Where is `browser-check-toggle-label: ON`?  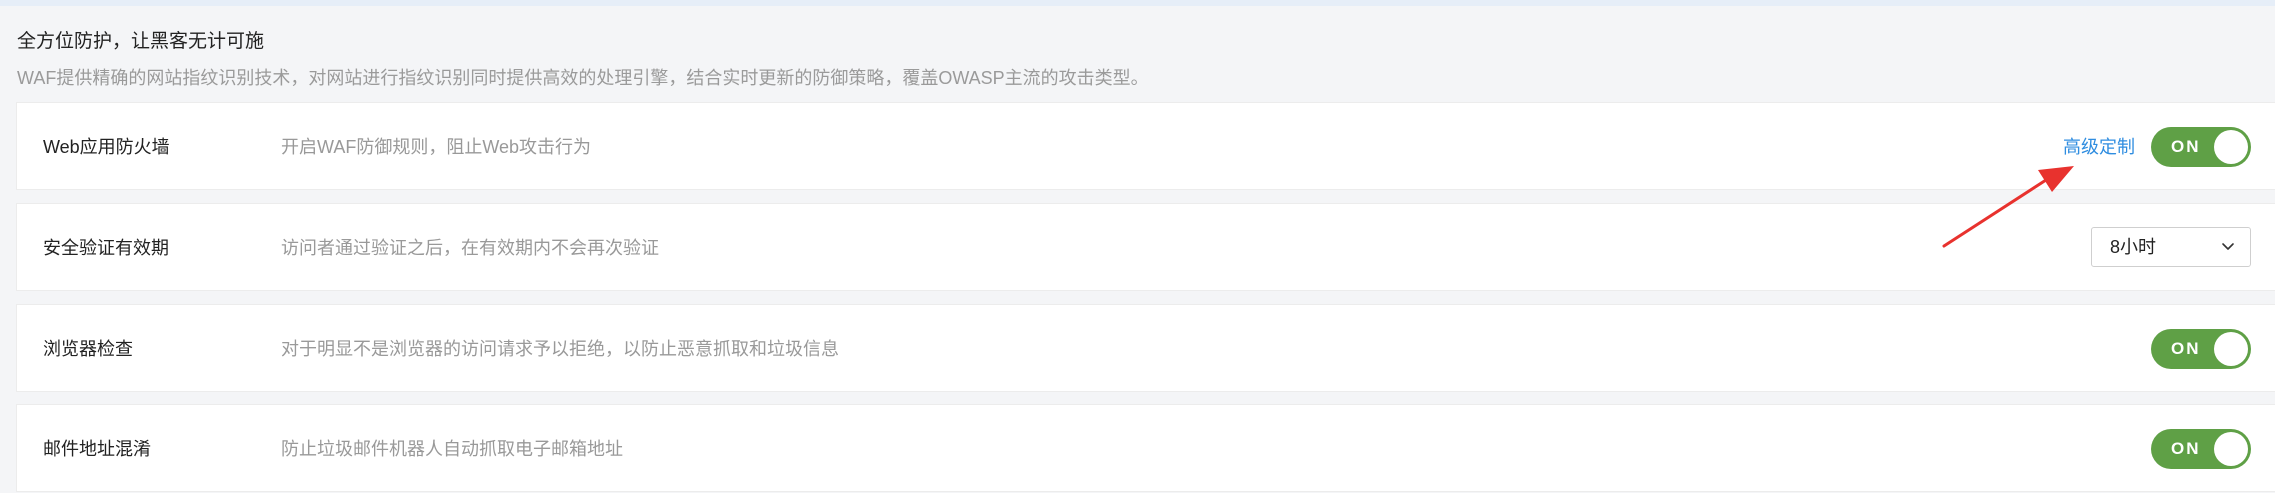 browser-check-toggle-label: ON is located at coordinates (2186, 348).